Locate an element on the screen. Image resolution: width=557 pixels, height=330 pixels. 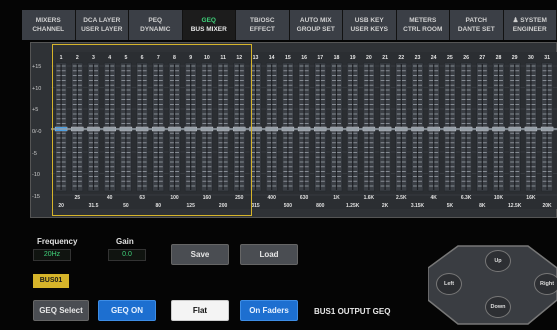
band-number: 24 is located at coordinates (434, 58).